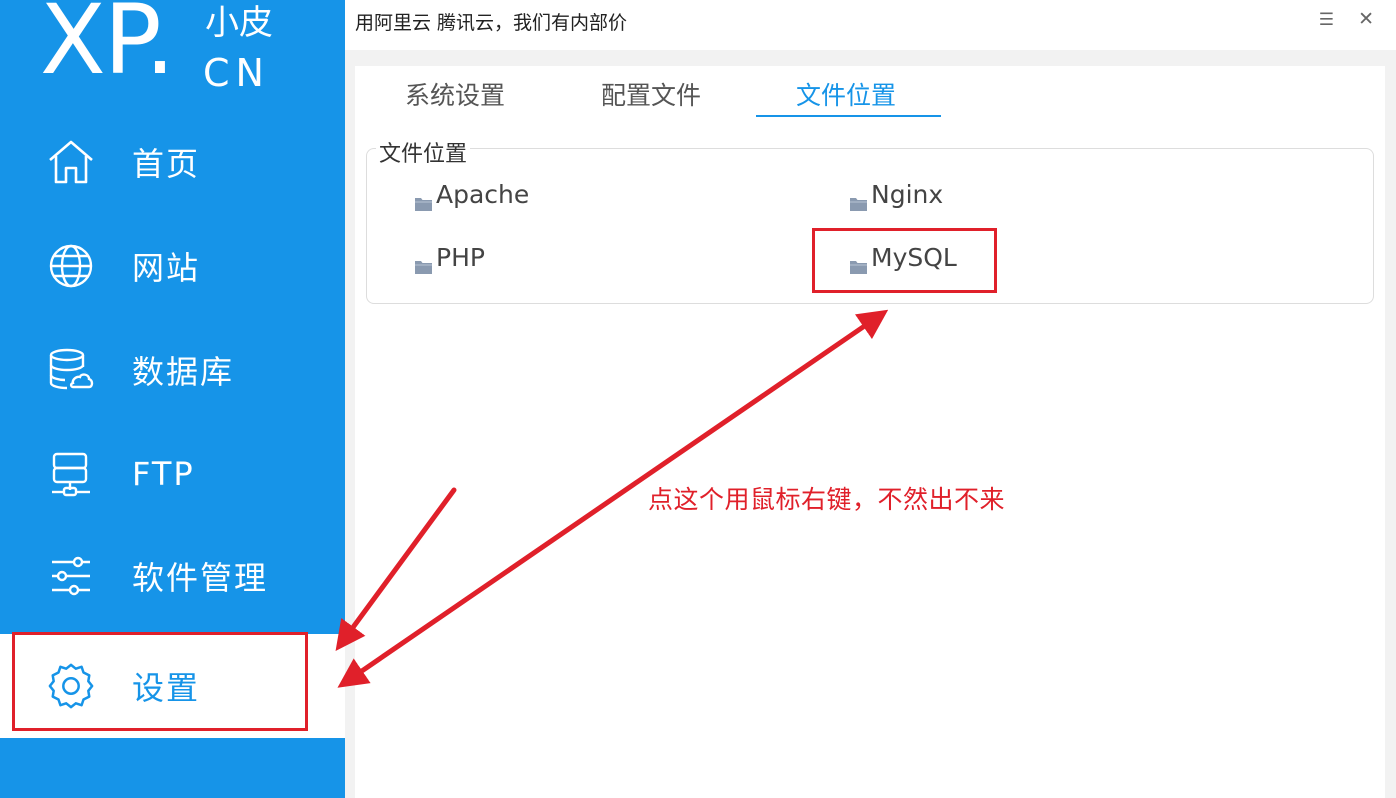 The image size is (1396, 798). What do you see at coordinates (166, 268) in the screenshot?
I see `sidebar-item-label: 网站` at bounding box center [166, 268].